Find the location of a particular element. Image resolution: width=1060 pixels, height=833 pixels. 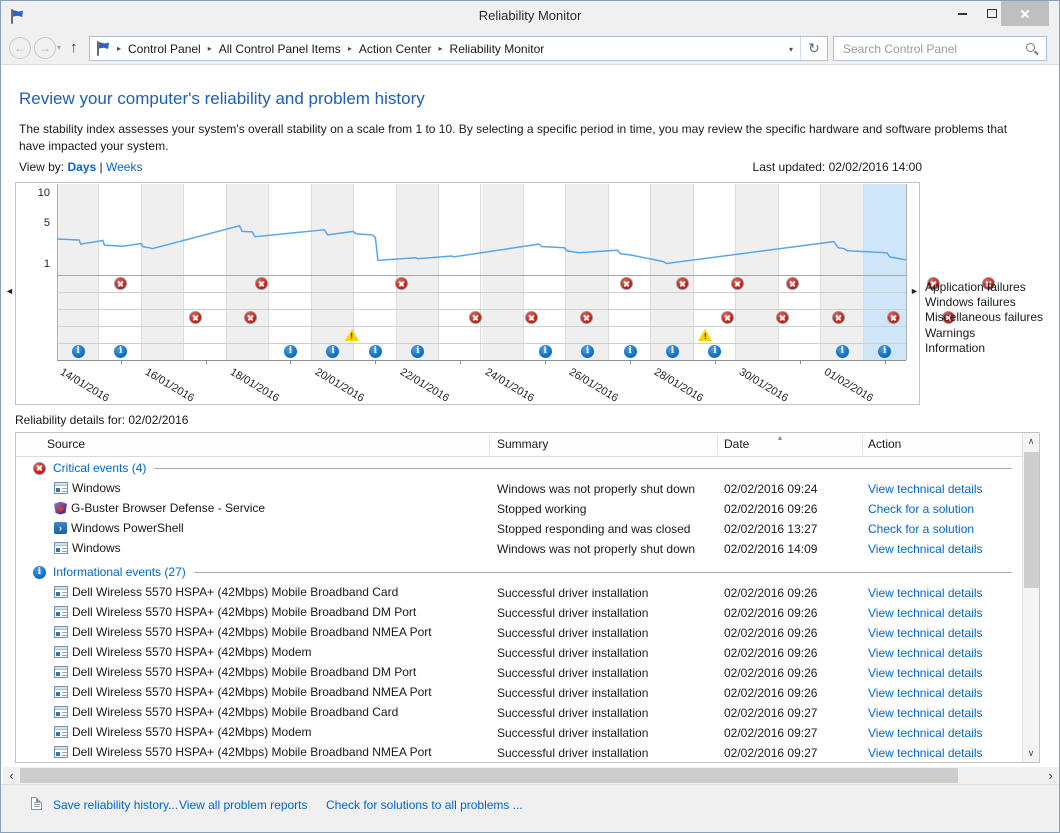

forward-button: → is located at coordinates (45, 48).